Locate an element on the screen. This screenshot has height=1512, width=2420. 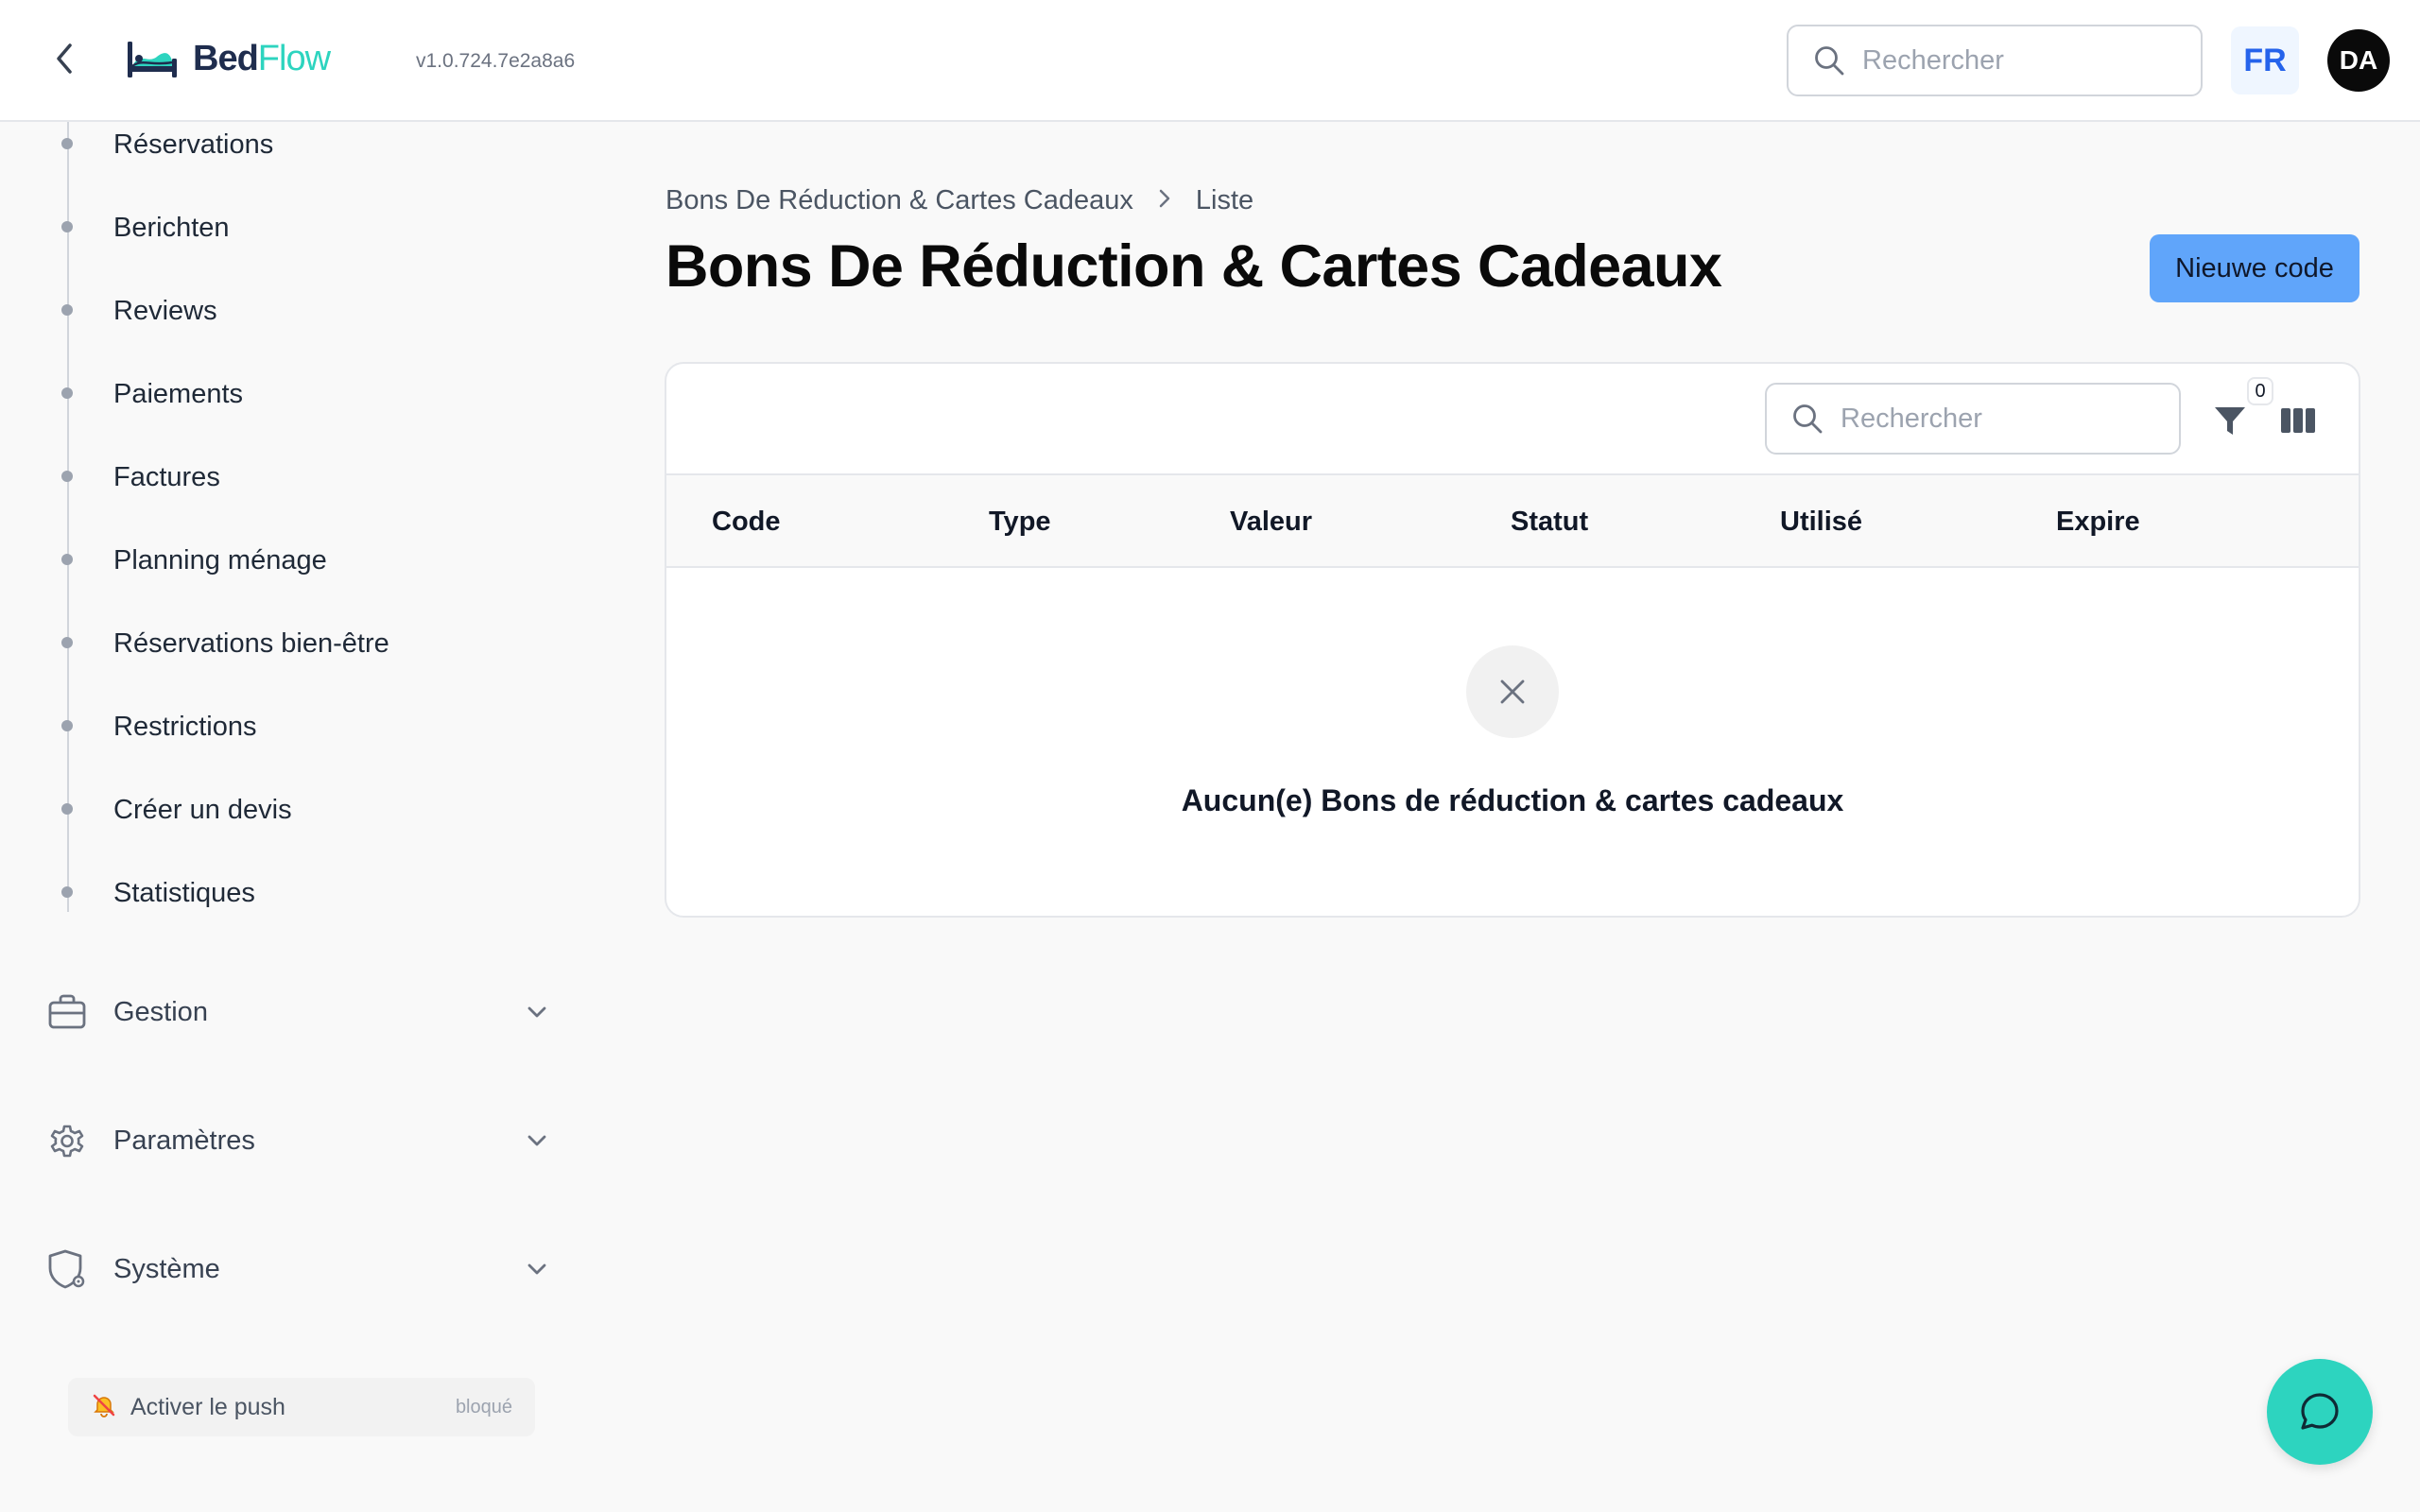
table-search-input is located at coordinates (1992, 419).